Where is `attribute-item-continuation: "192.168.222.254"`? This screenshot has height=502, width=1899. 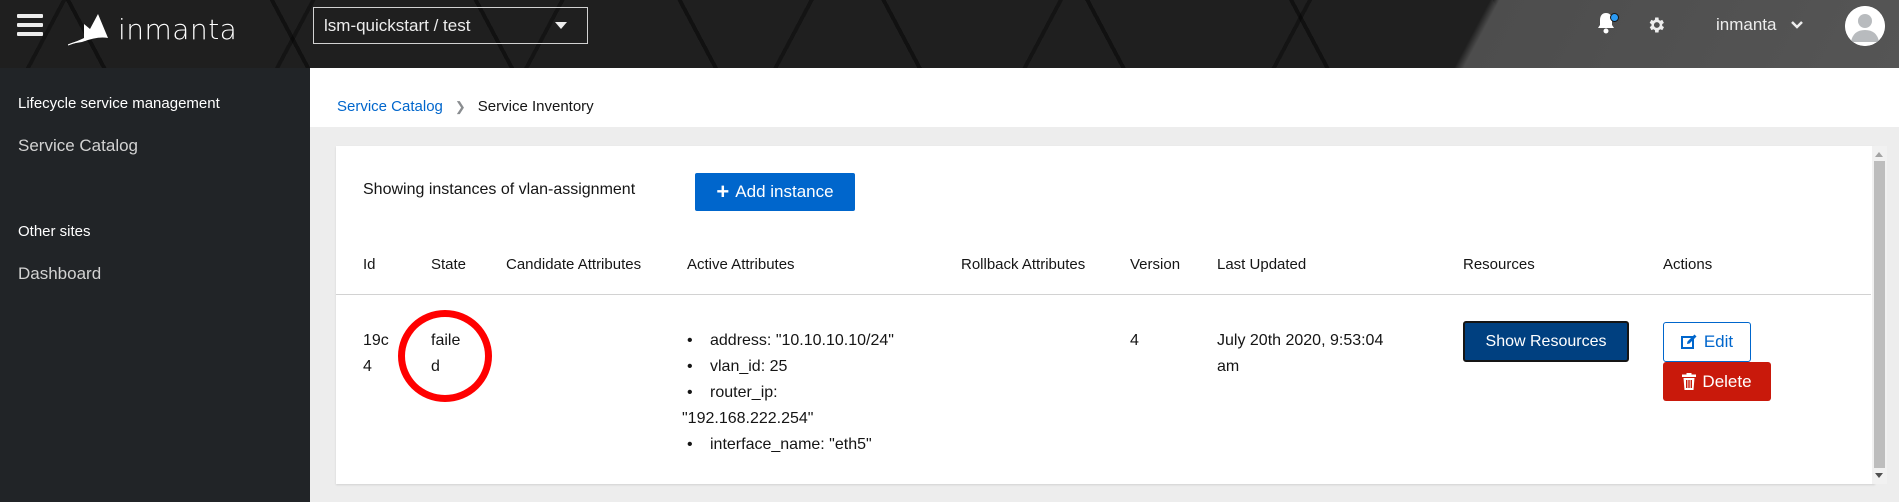
attribute-item-continuation: "192.168.222.254" is located at coordinates (788, 419).